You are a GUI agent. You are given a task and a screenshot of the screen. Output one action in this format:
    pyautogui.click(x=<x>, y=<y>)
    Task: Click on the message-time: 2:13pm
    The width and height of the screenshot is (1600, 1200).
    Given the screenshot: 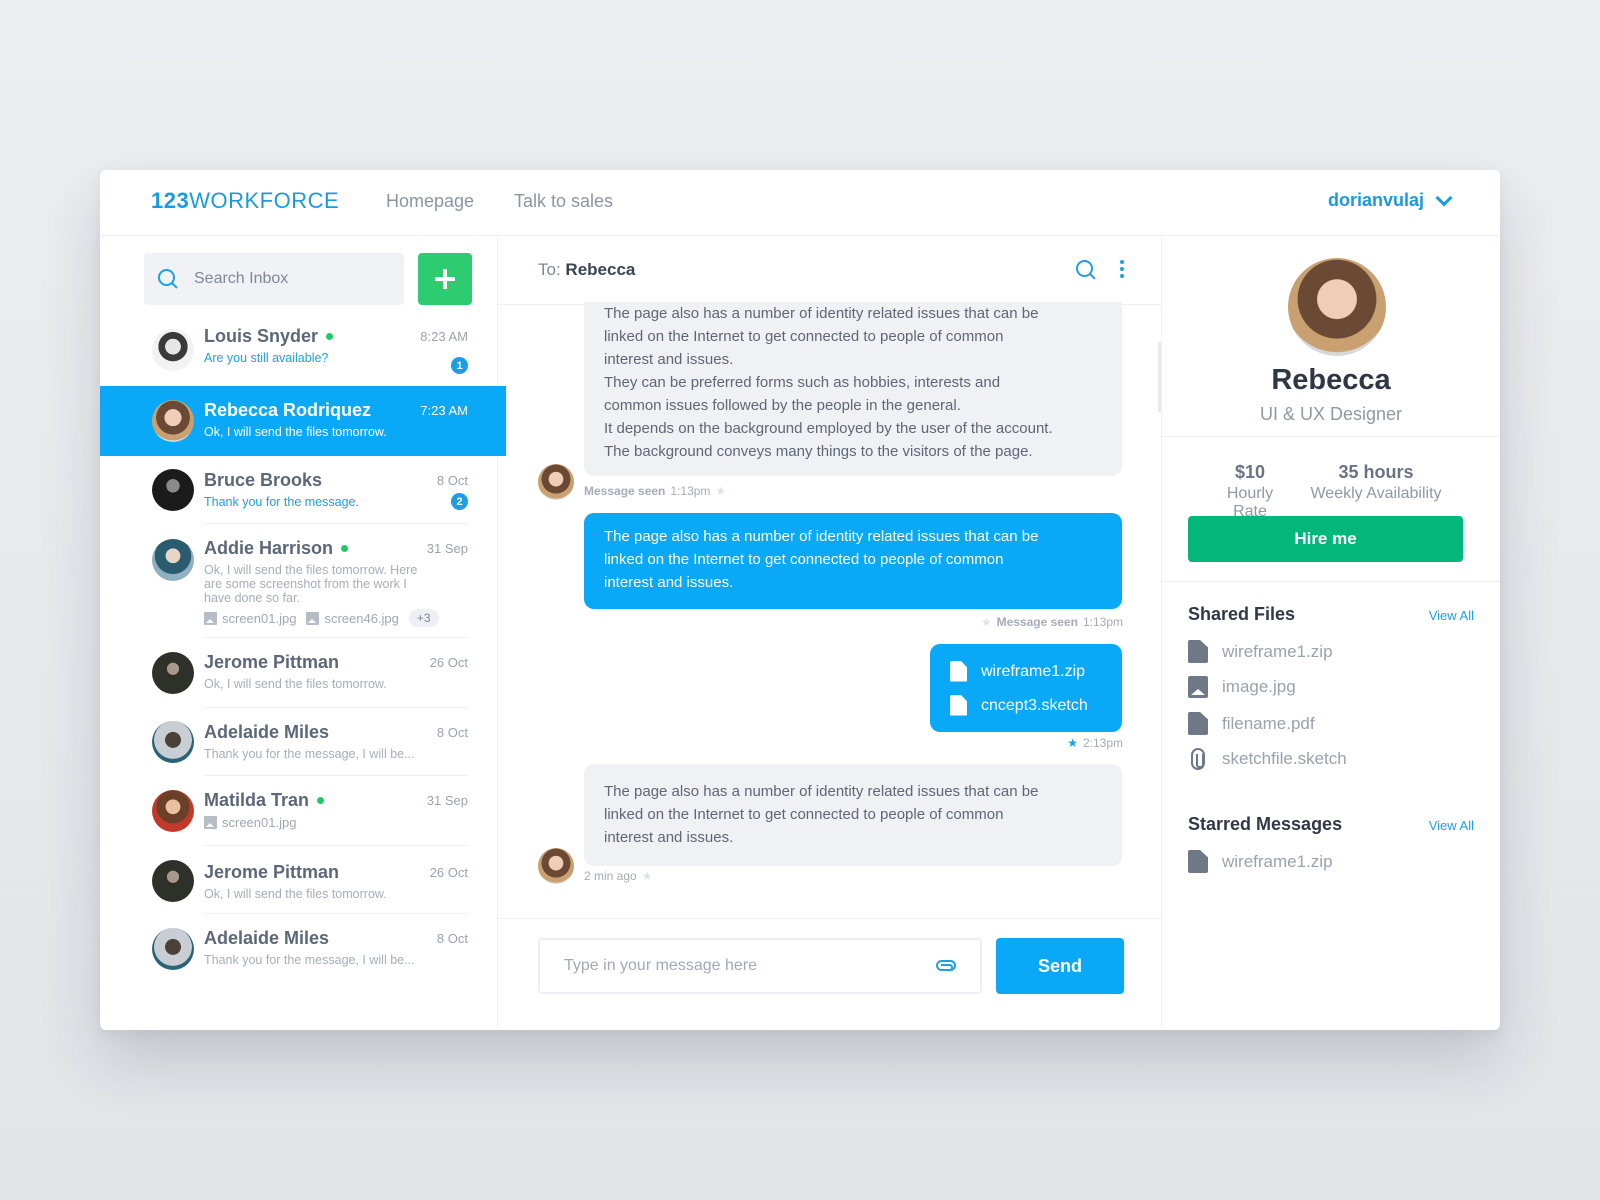 What is the action you would take?
    pyautogui.click(x=1102, y=743)
    